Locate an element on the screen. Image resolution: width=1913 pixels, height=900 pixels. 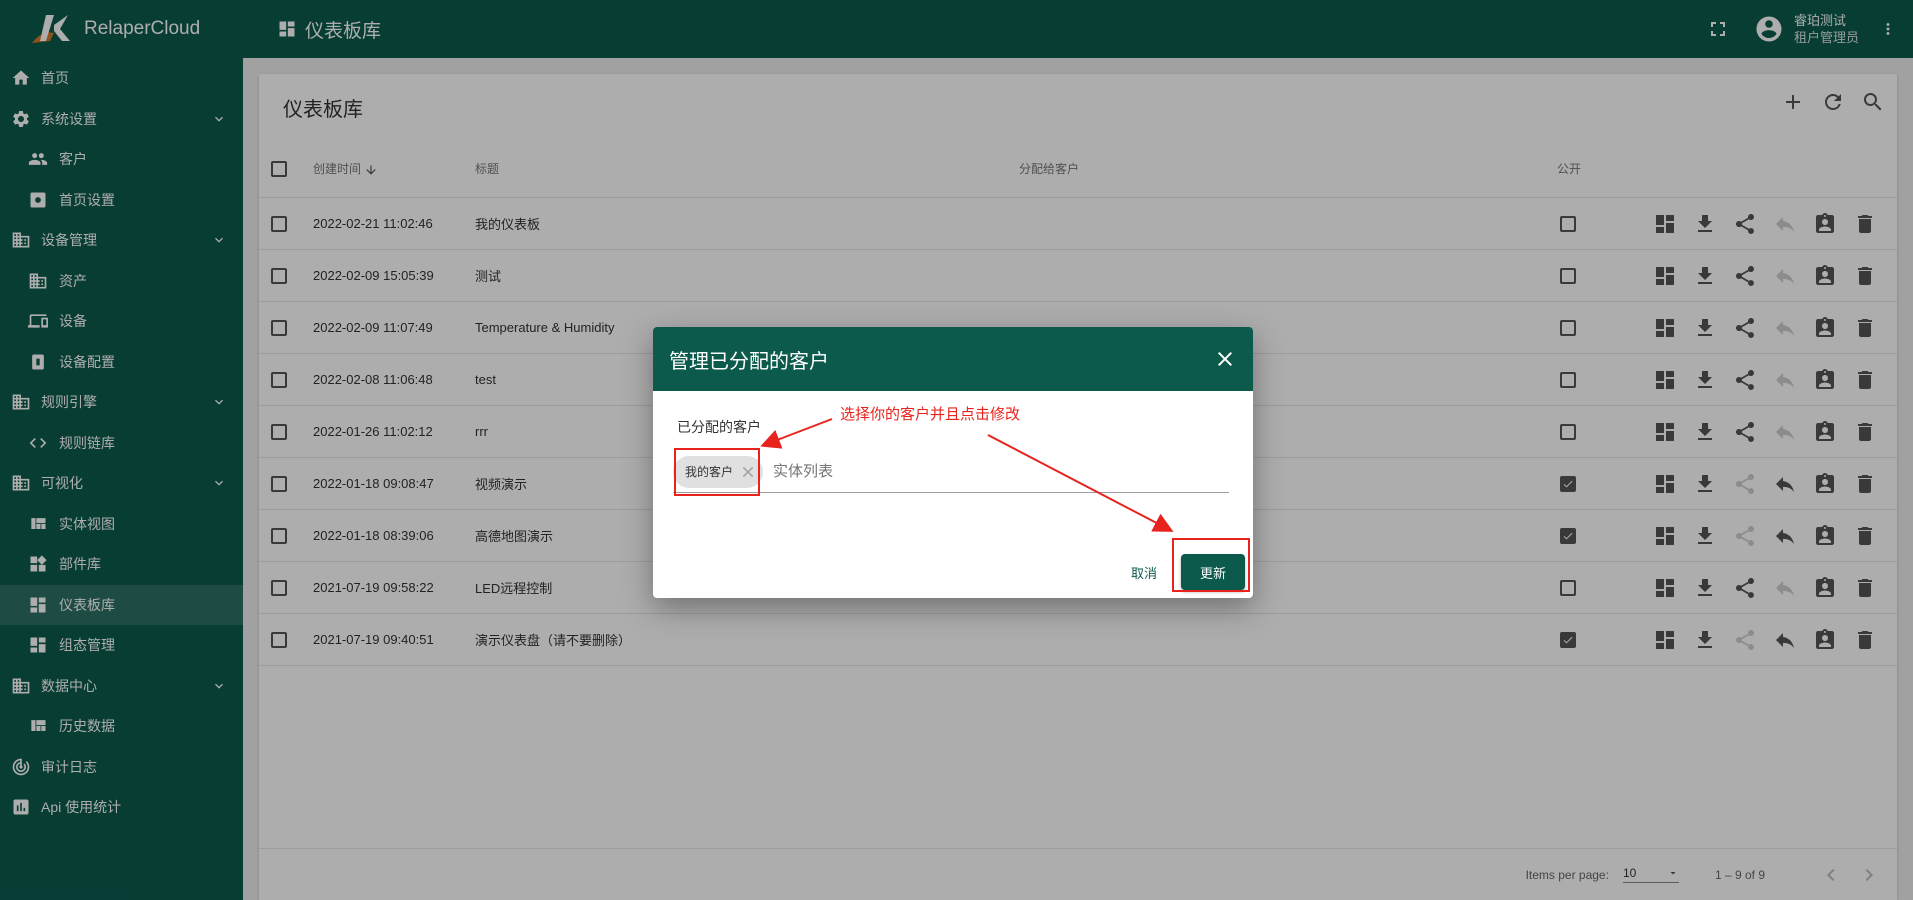
annotation-text: 选择你的客户并且点击修改 is located at coordinates (930, 414).